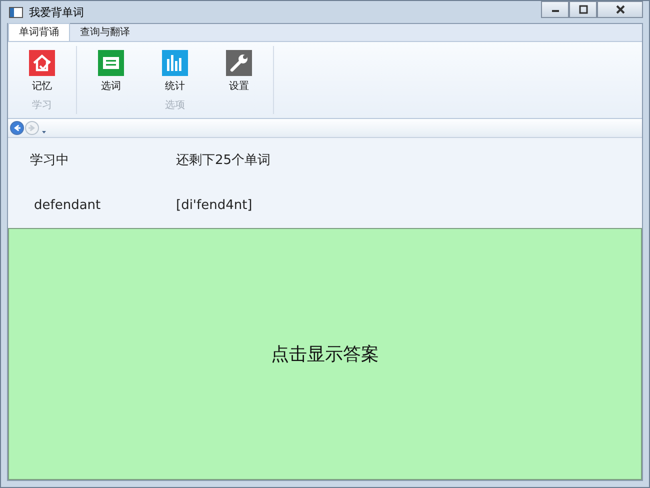 The height and width of the screenshot is (488, 650). I want to click on wrench-icon, so click(239, 63).